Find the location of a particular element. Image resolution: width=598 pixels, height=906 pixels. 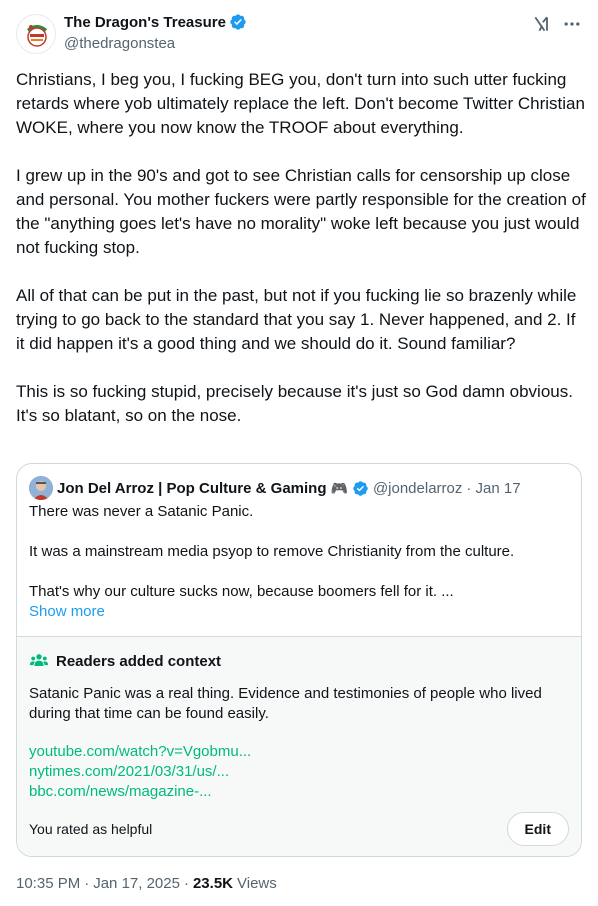

quoted-date: · Jan 17 is located at coordinates (493, 488).